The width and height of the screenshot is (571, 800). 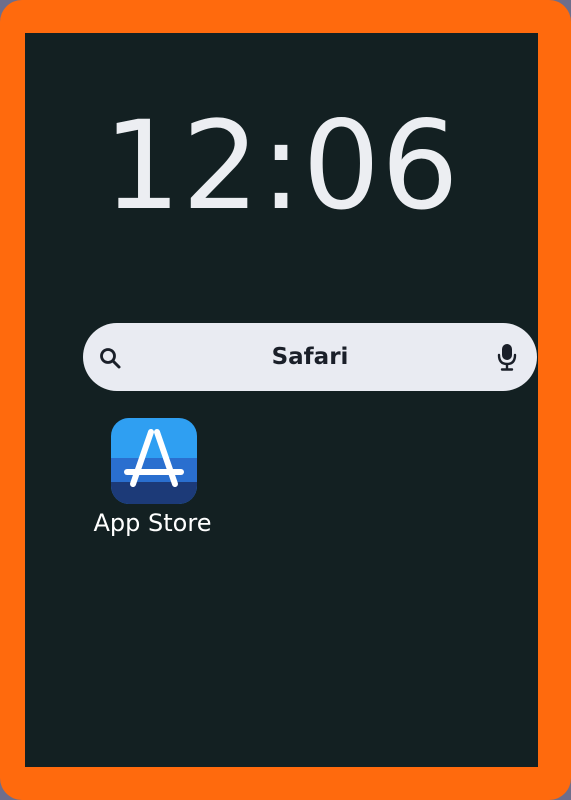 I want to click on app-store-icon, so click(x=154, y=461).